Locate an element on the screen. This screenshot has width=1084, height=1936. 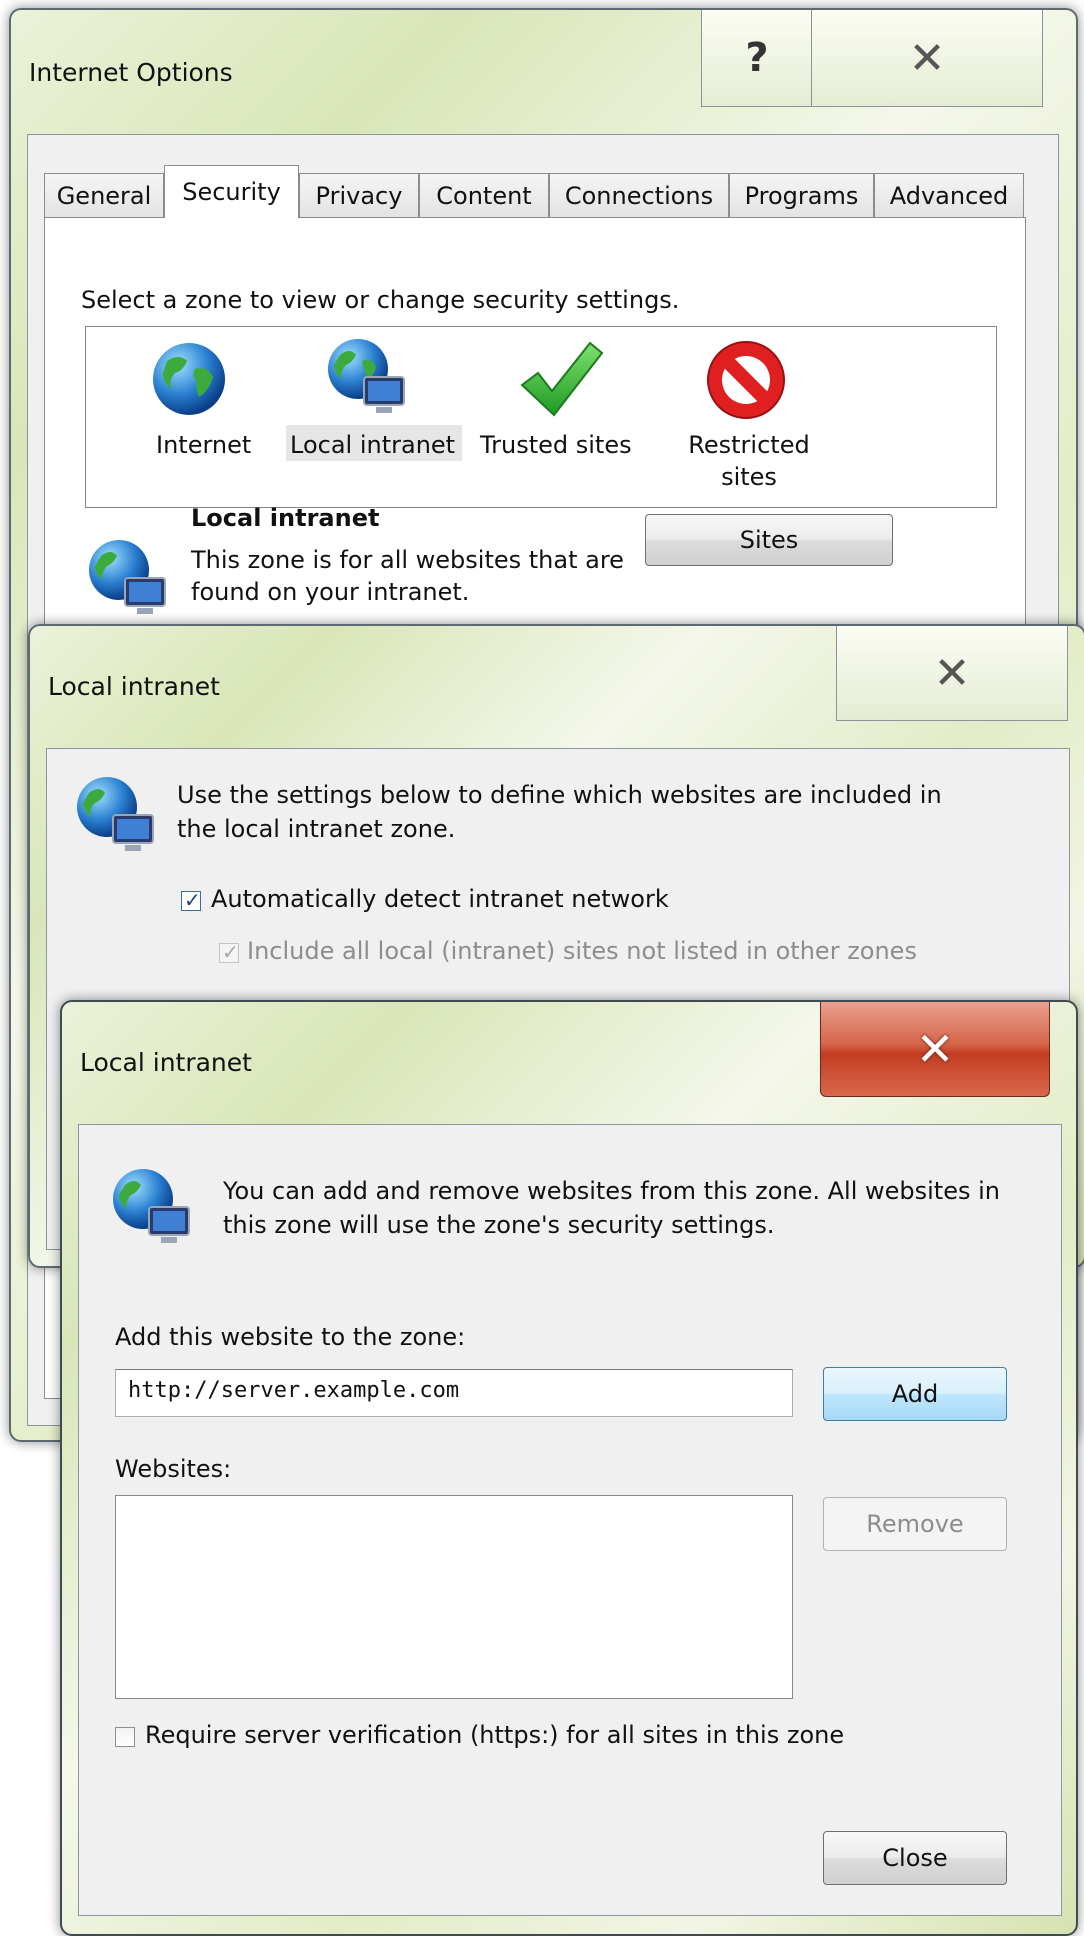
websites-list is located at coordinates (454, 1597).